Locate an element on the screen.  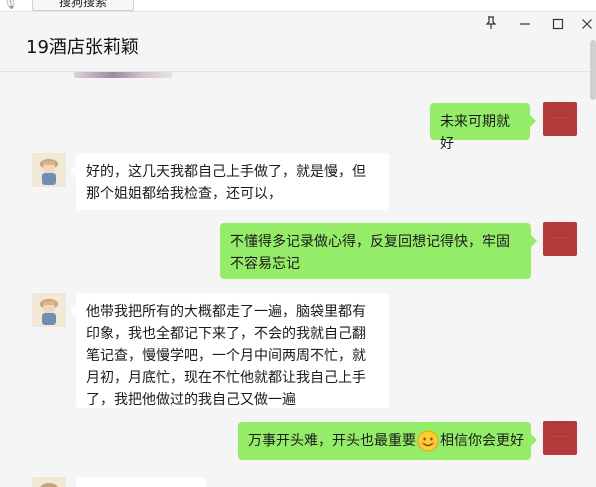
pin-icon is located at coordinates (491, 26).